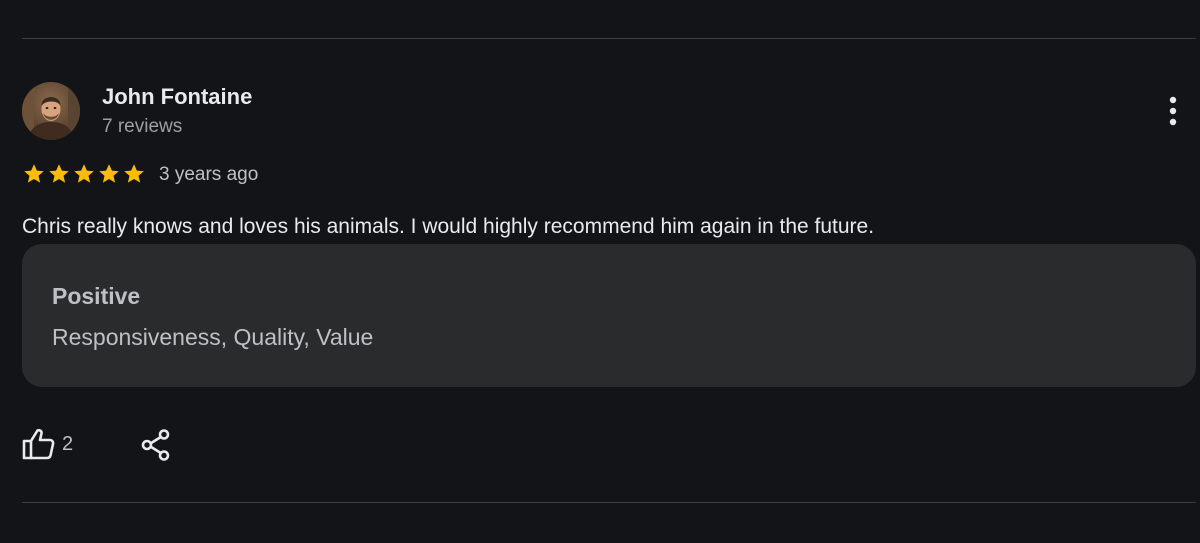 Image resolution: width=1200 pixels, height=543 pixels. Describe the element at coordinates (213, 337) in the screenshot. I see `attributes-values: Responsiveness, Quality, Value` at that location.